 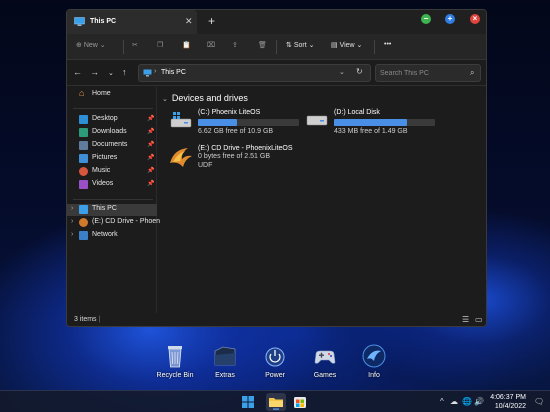 What do you see at coordinates (387, 44) in the screenshot?
I see `more-options-icon: •••` at bounding box center [387, 44].